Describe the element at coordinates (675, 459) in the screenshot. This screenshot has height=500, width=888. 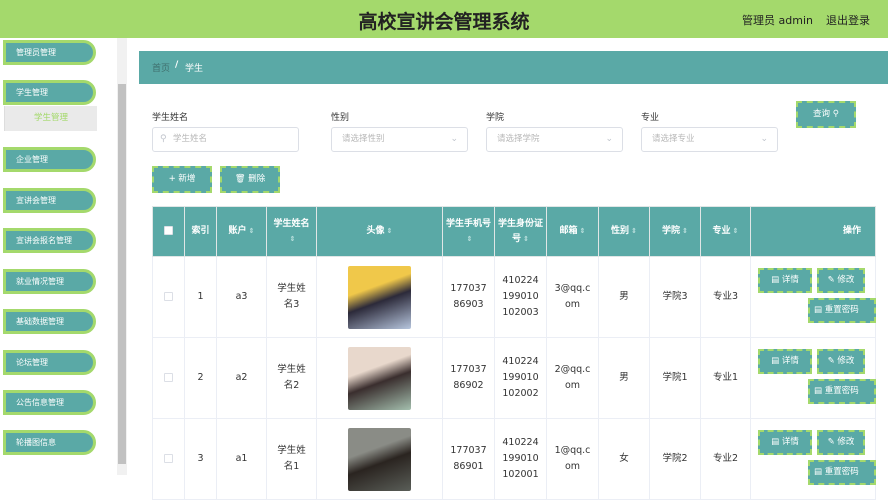
I see `cell-college: 学院2` at that location.